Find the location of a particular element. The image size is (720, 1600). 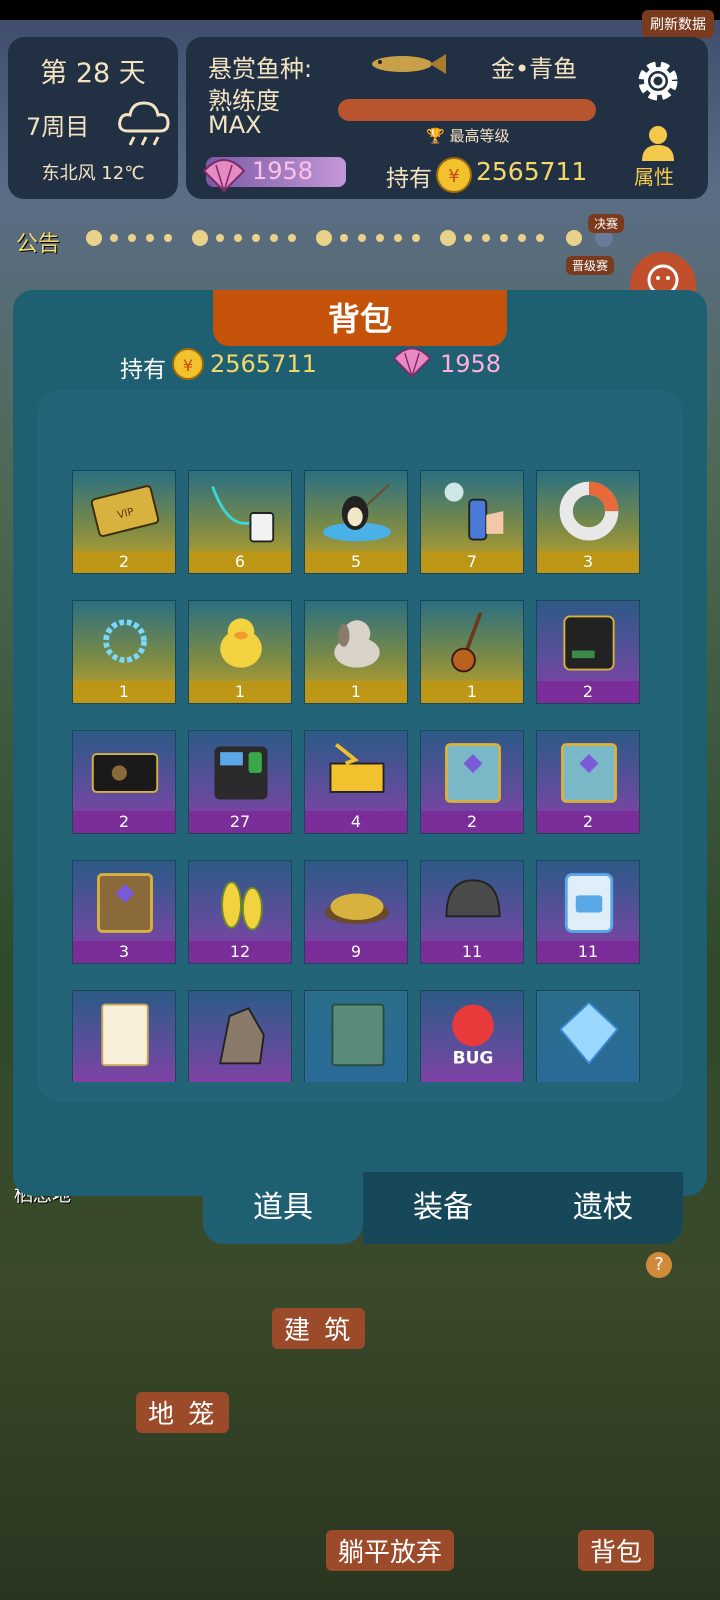

shell-count: 1958 is located at coordinates (283, 171).